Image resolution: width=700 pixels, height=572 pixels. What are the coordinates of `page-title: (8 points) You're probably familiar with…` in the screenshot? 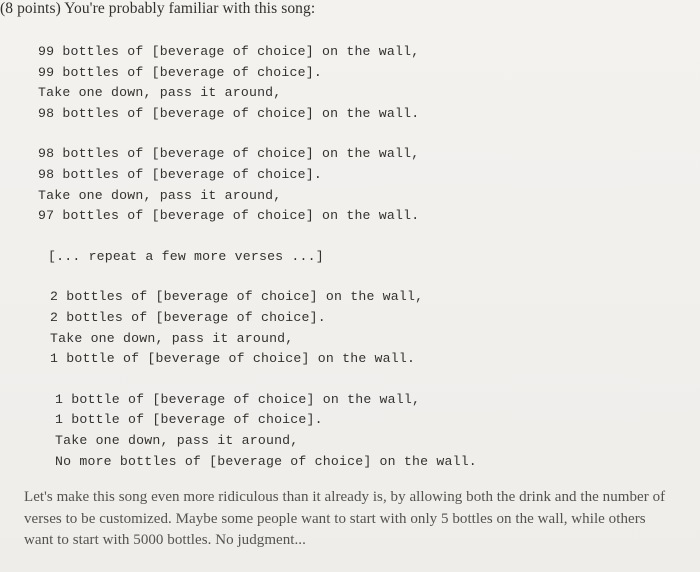 It's located at (158, 8).